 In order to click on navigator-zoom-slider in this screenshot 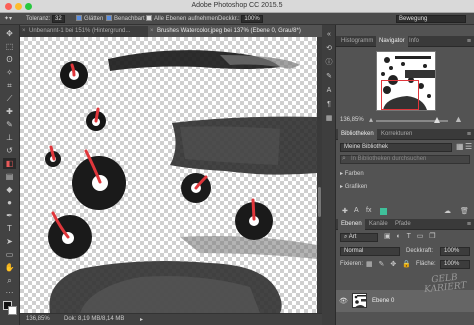, I will do `click(412, 120)`.